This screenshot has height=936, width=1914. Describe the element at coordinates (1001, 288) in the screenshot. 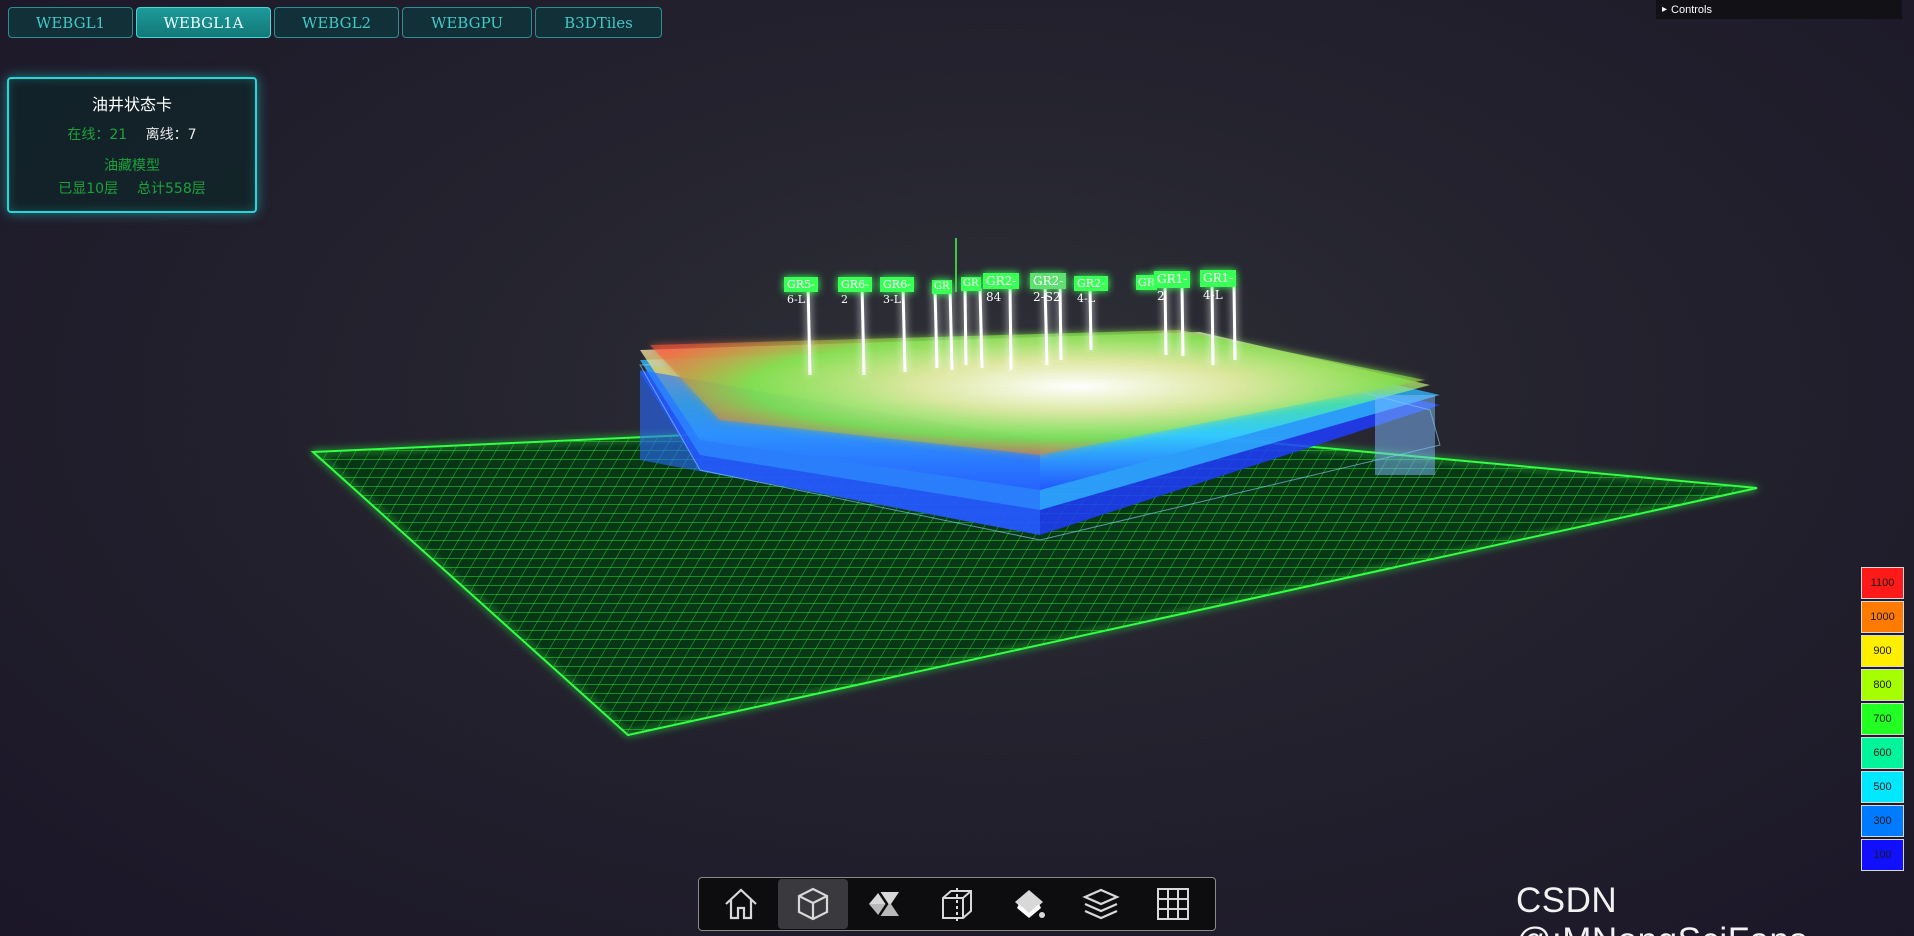

I see `well-label: GR2-84` at that location.